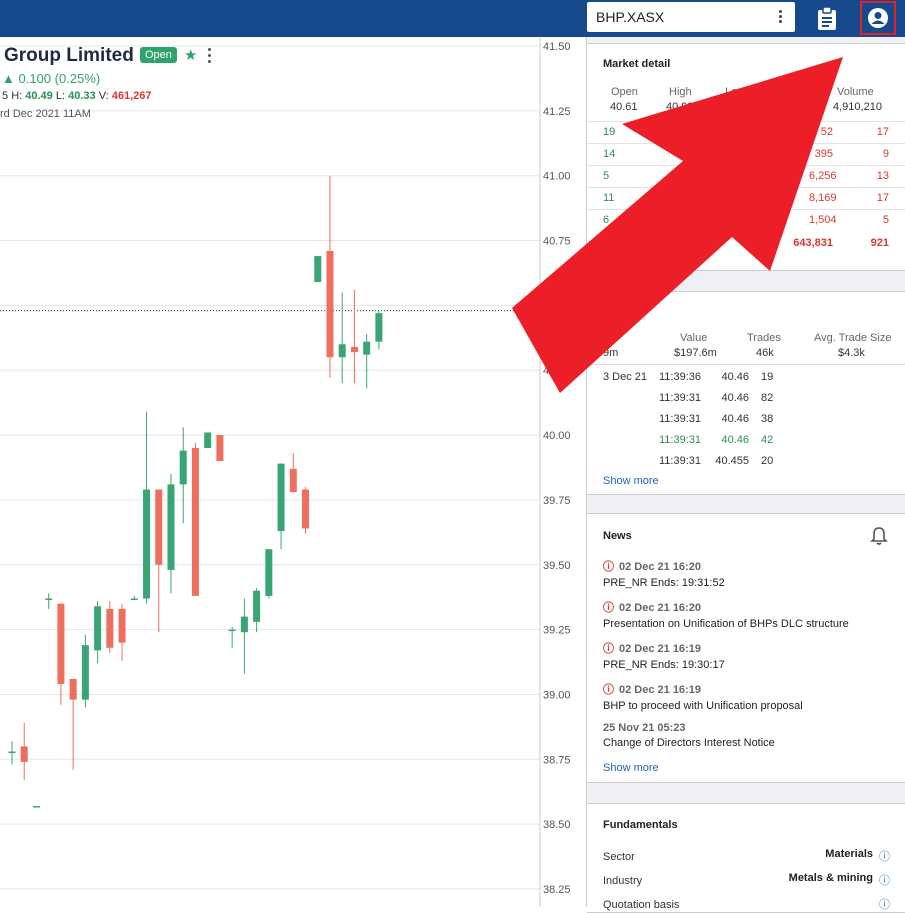  I want to click on news-show-more-link: Show more, so click(631, 768).